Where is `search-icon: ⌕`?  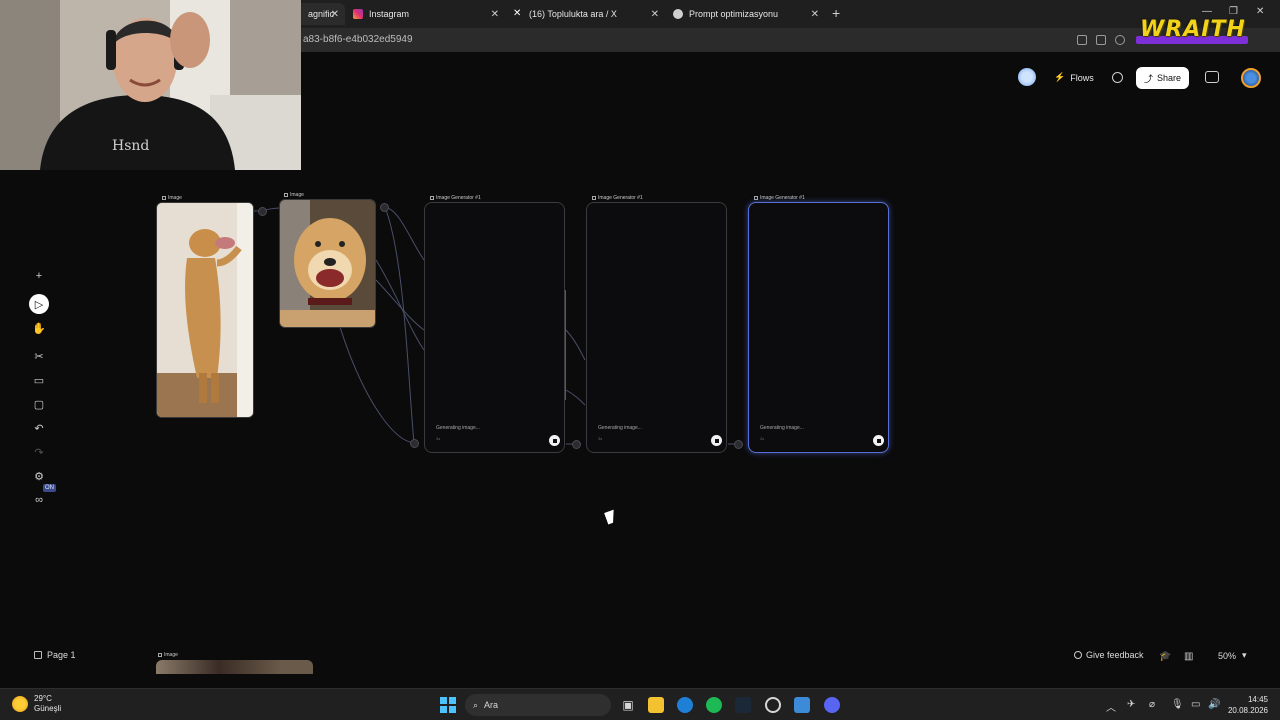
search-icon: ⌕ is located at coordinates (476, 704).